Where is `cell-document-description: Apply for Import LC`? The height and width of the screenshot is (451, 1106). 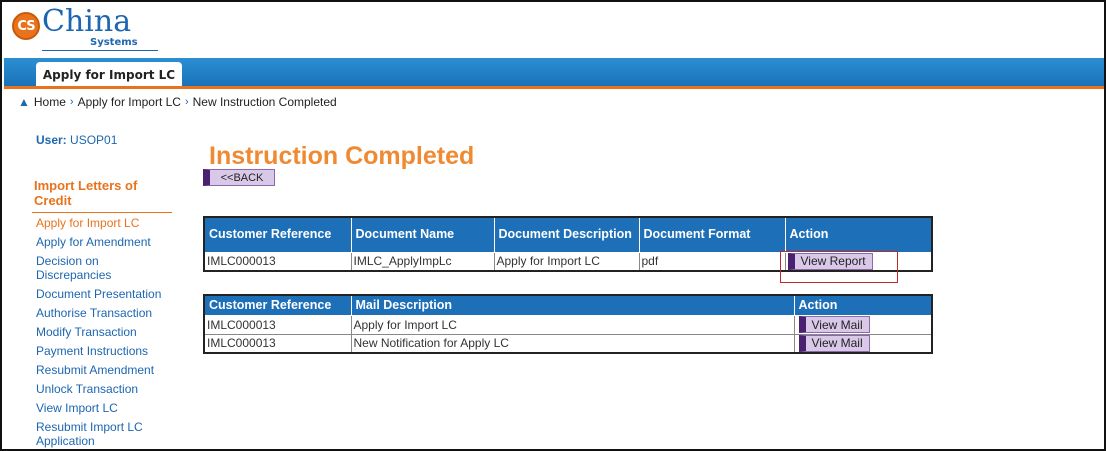
cell-document-description: Apply for Import LC is located at coordinates (566, 261).